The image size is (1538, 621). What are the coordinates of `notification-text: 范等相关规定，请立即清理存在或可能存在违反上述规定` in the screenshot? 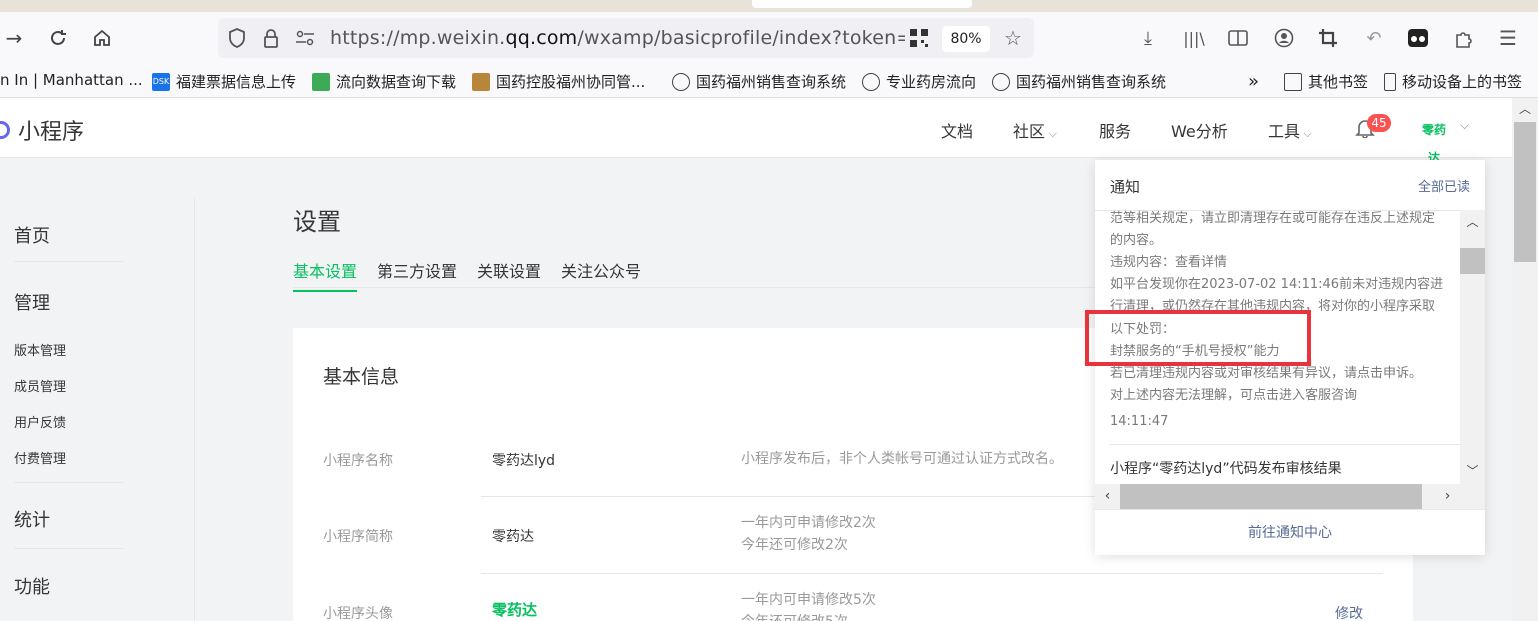 It's located at (1273, 218).